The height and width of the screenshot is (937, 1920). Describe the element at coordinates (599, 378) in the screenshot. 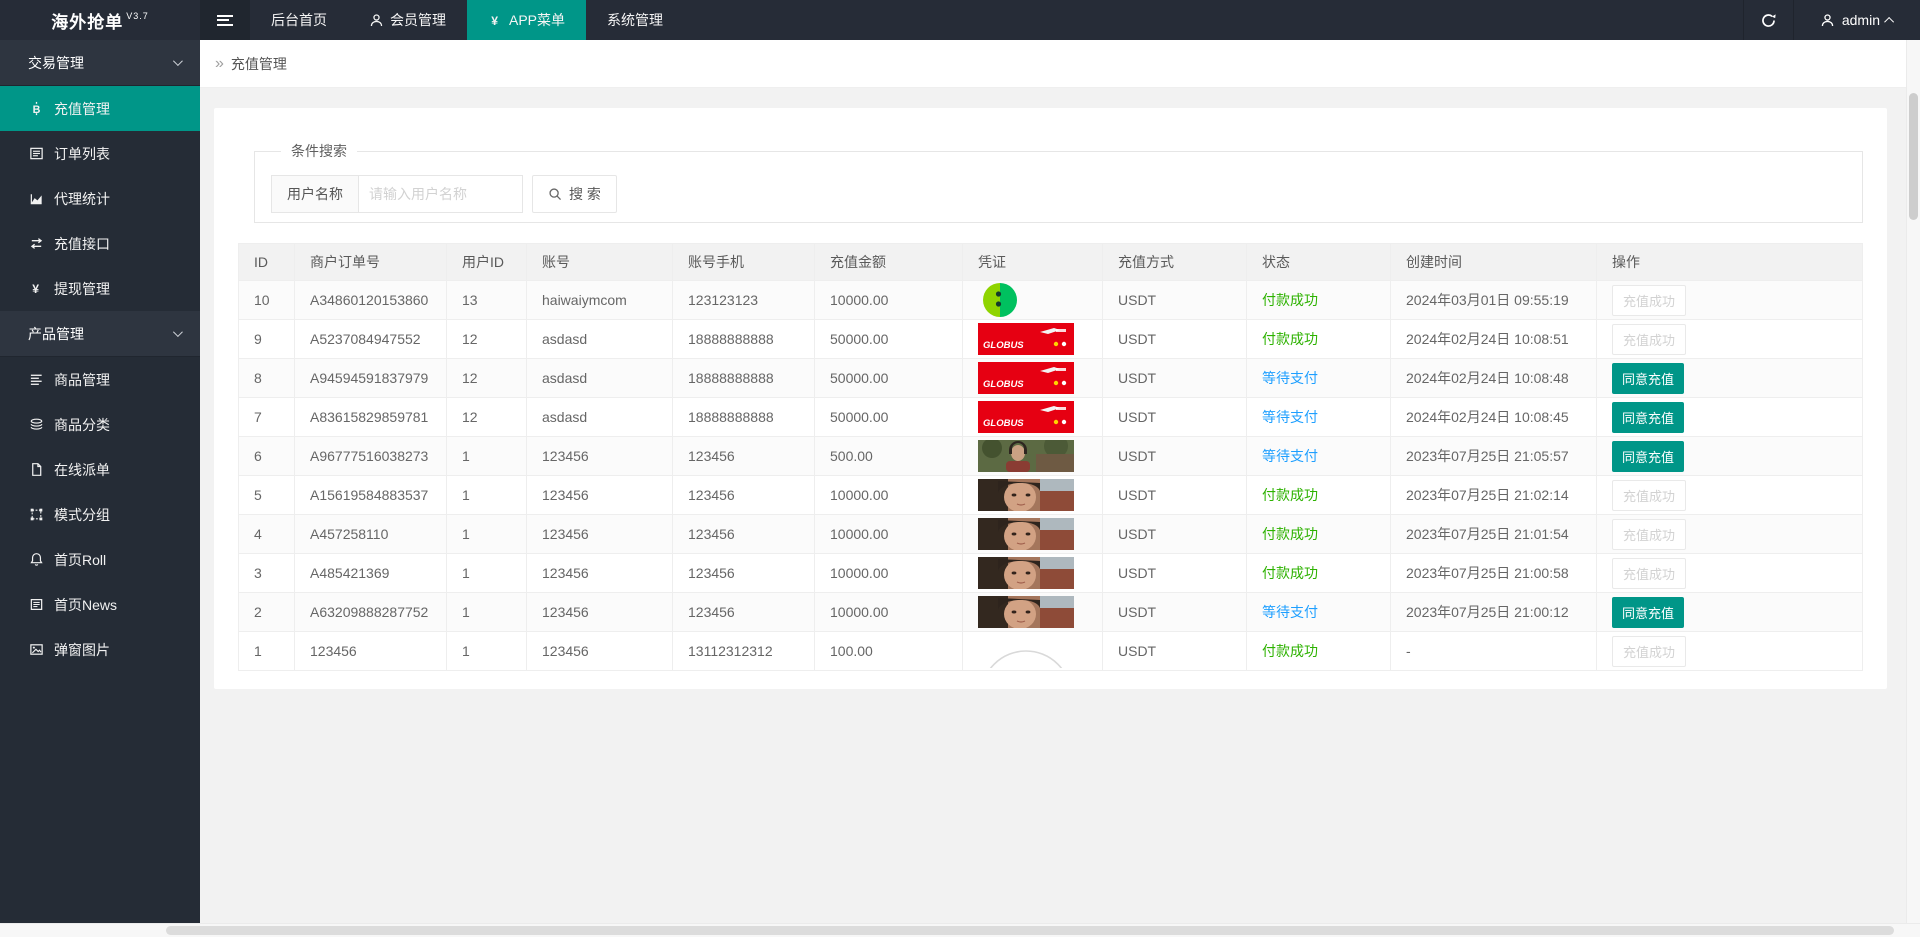

I see `cell-account: asdasd` at that location.